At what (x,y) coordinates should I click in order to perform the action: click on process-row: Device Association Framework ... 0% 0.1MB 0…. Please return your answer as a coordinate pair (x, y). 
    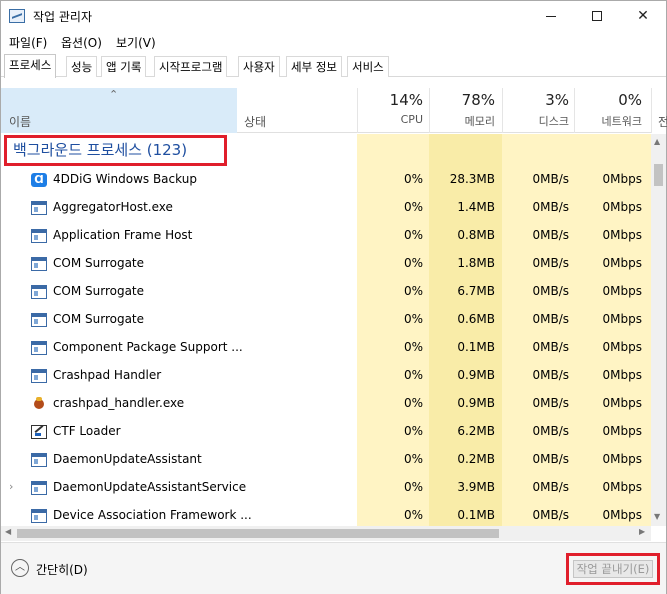
    Looking at the image, I should click on (326, 514).